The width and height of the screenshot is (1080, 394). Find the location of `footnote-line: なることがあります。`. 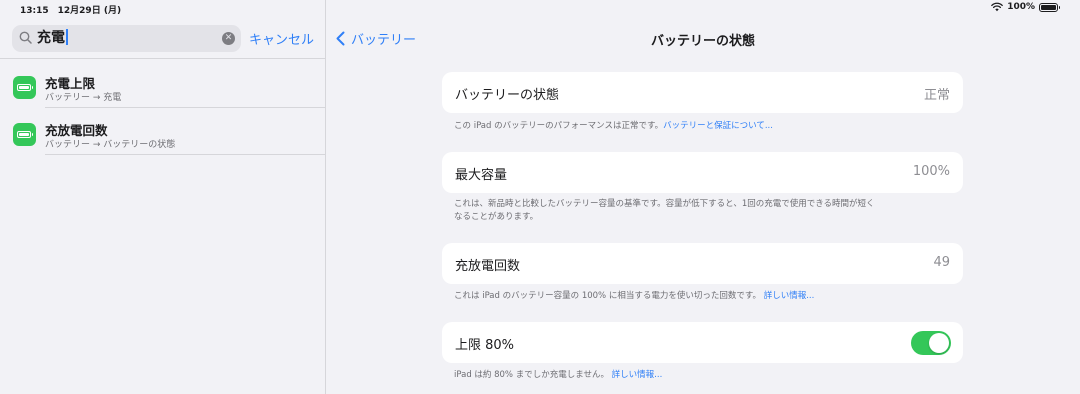

footnote-line: なることがあります。 is located at coordinates (496, 217).